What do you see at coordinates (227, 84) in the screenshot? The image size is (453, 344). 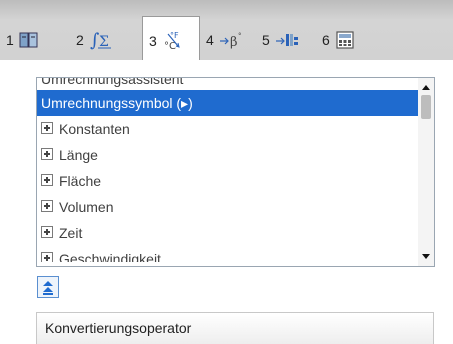 I see `list-item: Umrechnungsassistent` at bounding box center [227, 84].